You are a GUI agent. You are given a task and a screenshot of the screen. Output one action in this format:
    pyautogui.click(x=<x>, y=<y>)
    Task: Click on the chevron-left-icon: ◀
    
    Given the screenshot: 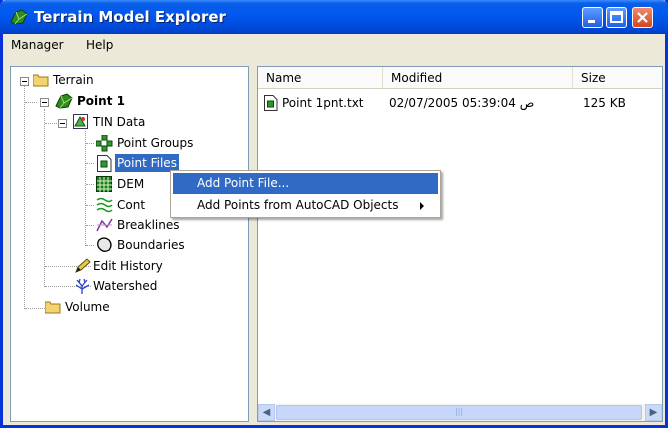 What is the action you would take?
    pyautogui.click(x=266, y=412)
    